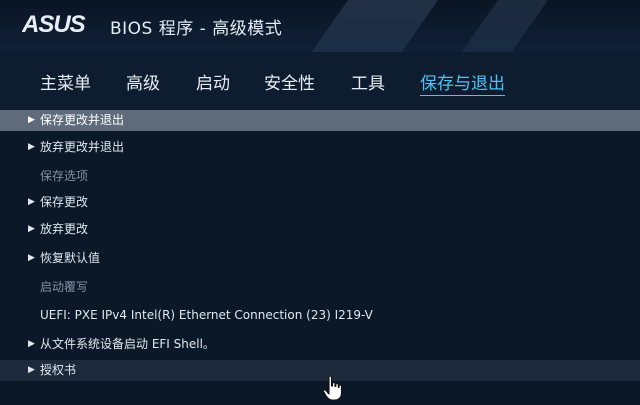 The width and height of the screenshot is (640, 405). What do you see at coordinates (58, 370) in the screenshot?
I see `list-item-label: 授权书` at bounding box center [58, 370].